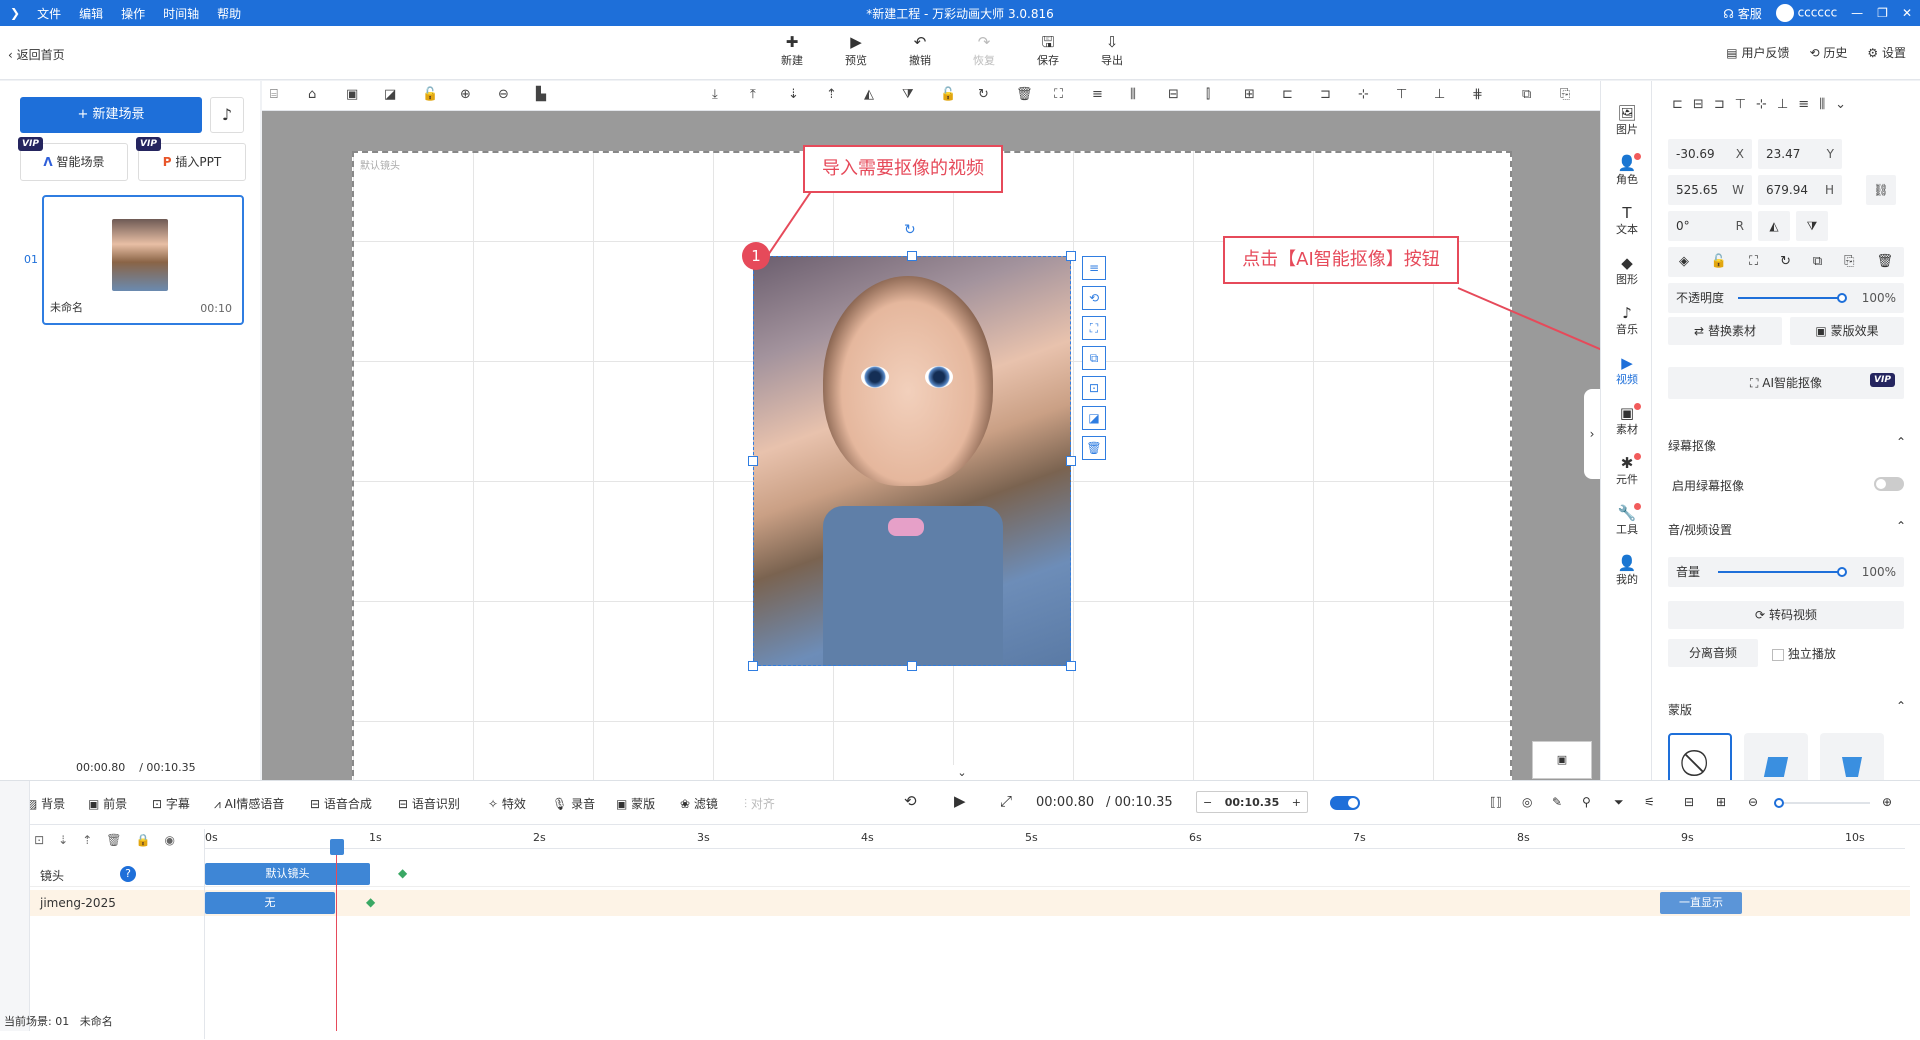  What do you see at coordinates (1006, 801) in the screenshot?
I see `fullscreen-icon: ⤢` at bounding box center [1006, 801].